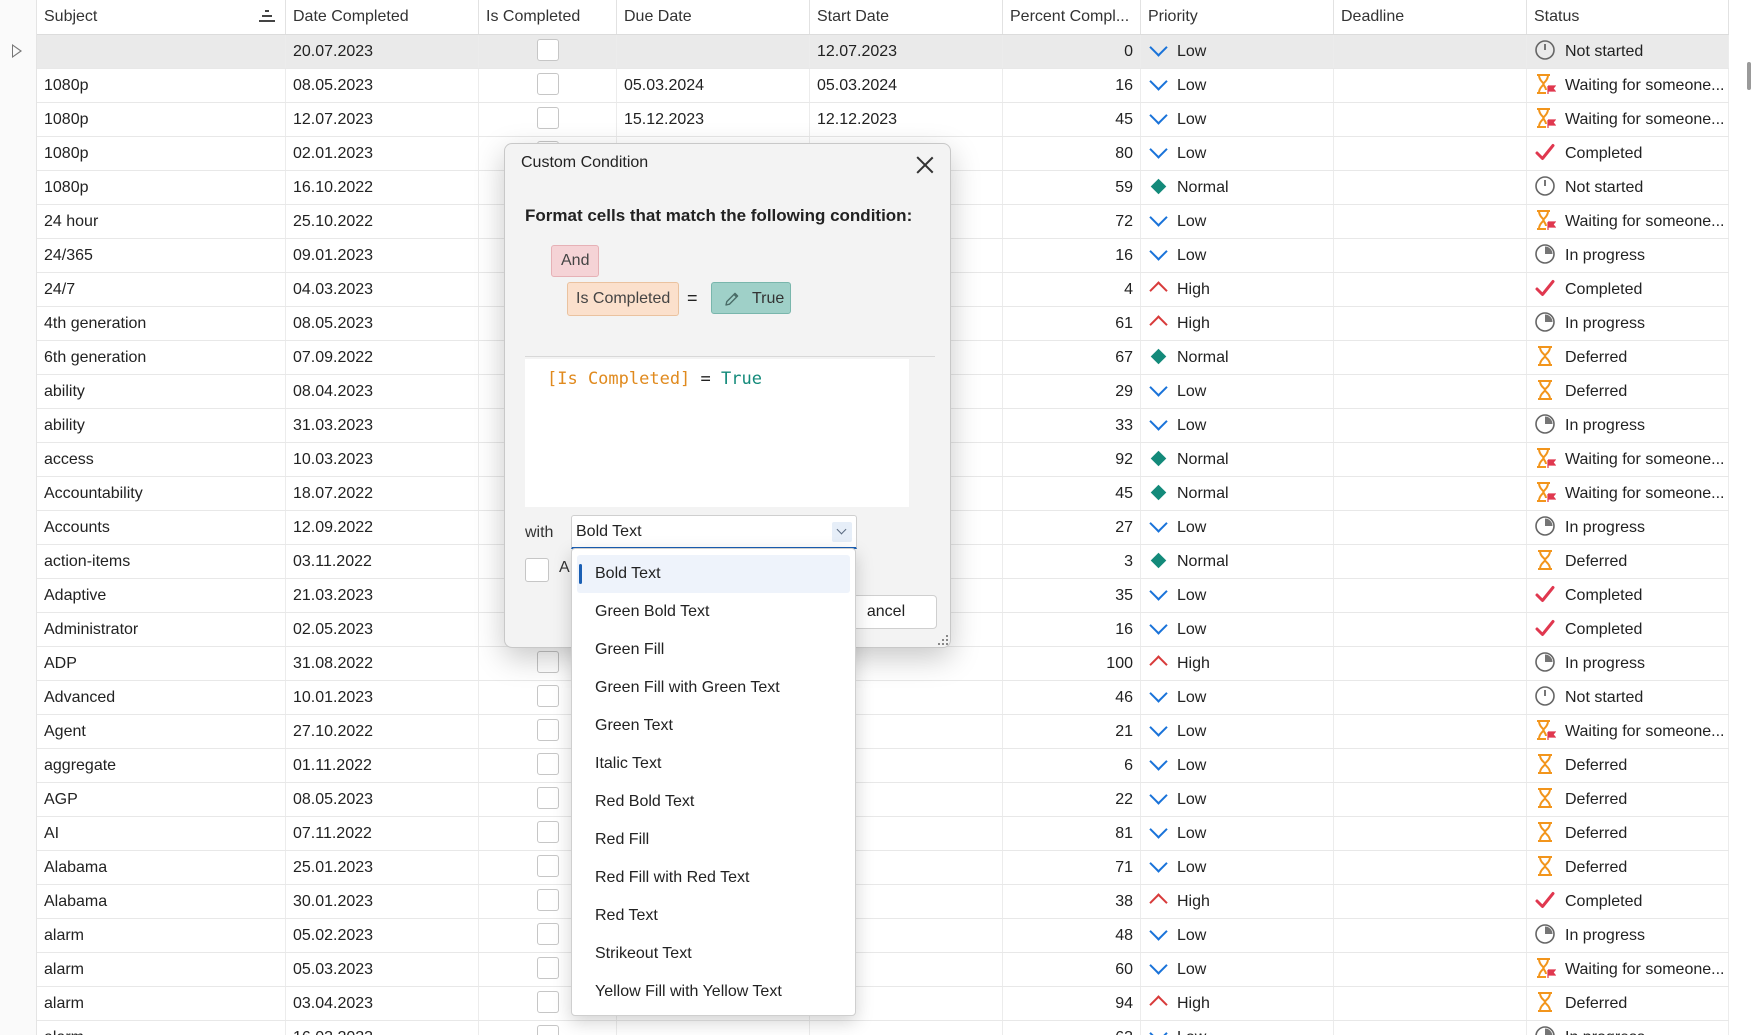  I want to click on expression-value: True, so click(741, 379).